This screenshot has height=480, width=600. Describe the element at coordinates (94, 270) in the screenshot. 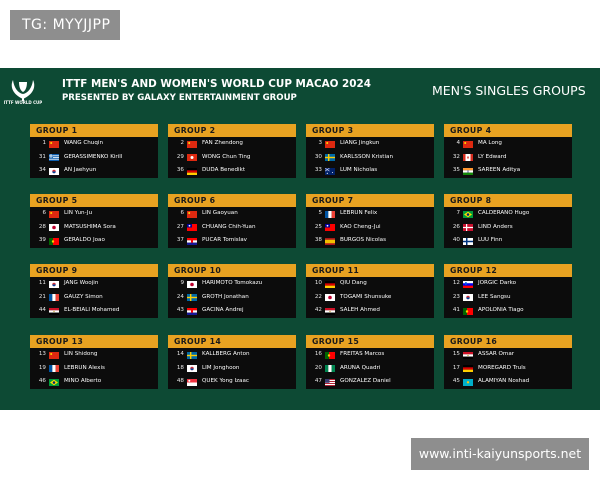

I see `group-header: GROUP 9` at that location.